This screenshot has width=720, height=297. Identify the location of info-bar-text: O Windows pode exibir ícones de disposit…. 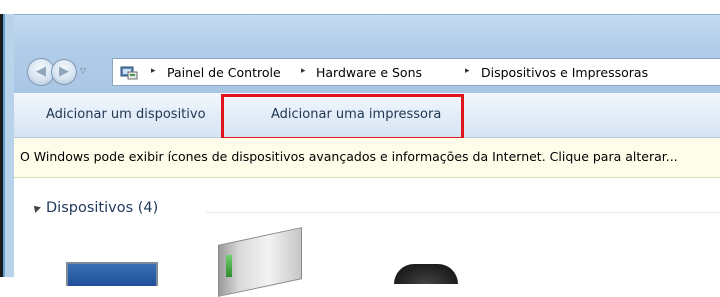
(349, 156).